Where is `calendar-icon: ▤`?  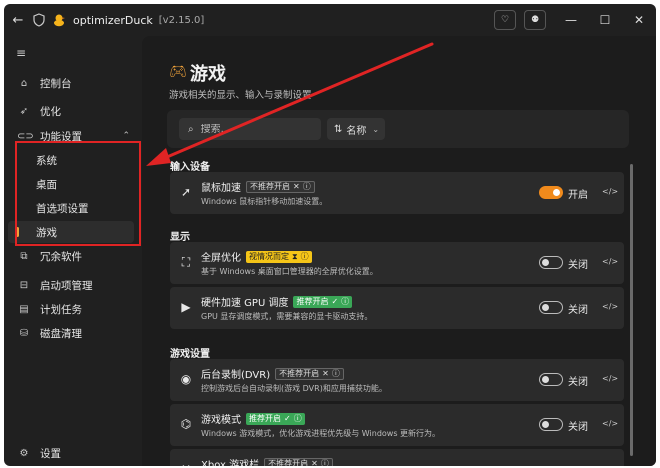 calendar-icon: ▤ is located at coordinates (24, 309).